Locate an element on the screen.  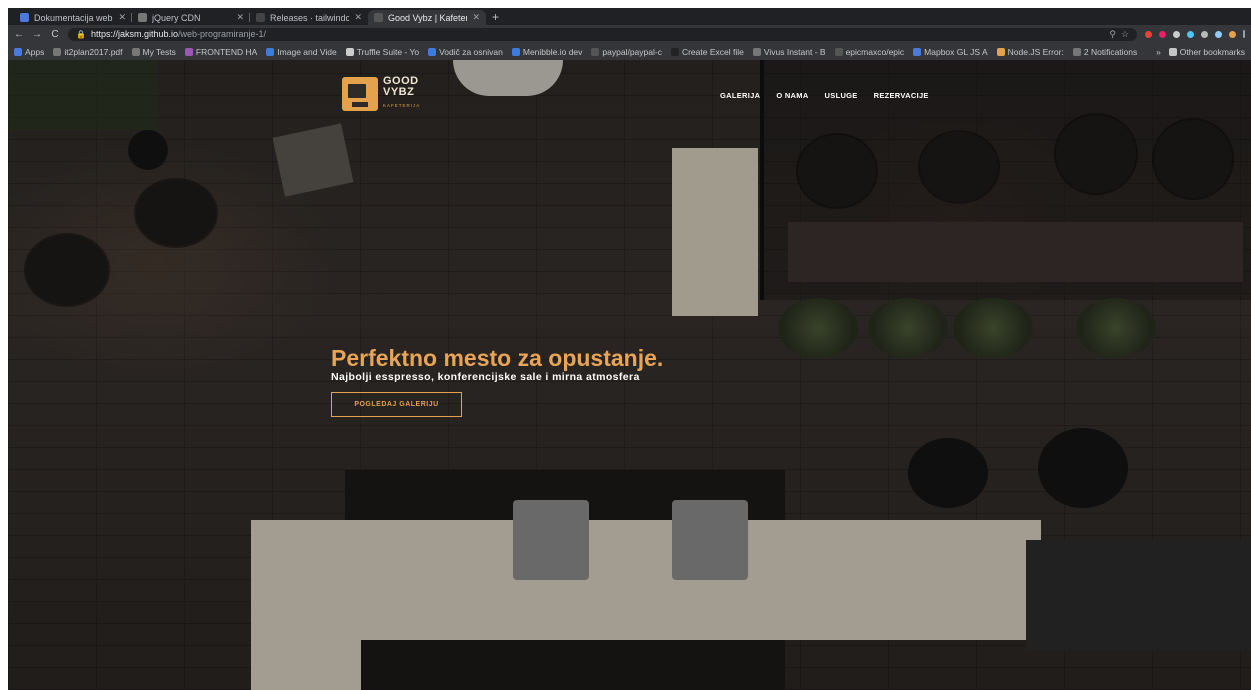
bookmark-item: 2 Notifications is located at coordinates (1104, 52).